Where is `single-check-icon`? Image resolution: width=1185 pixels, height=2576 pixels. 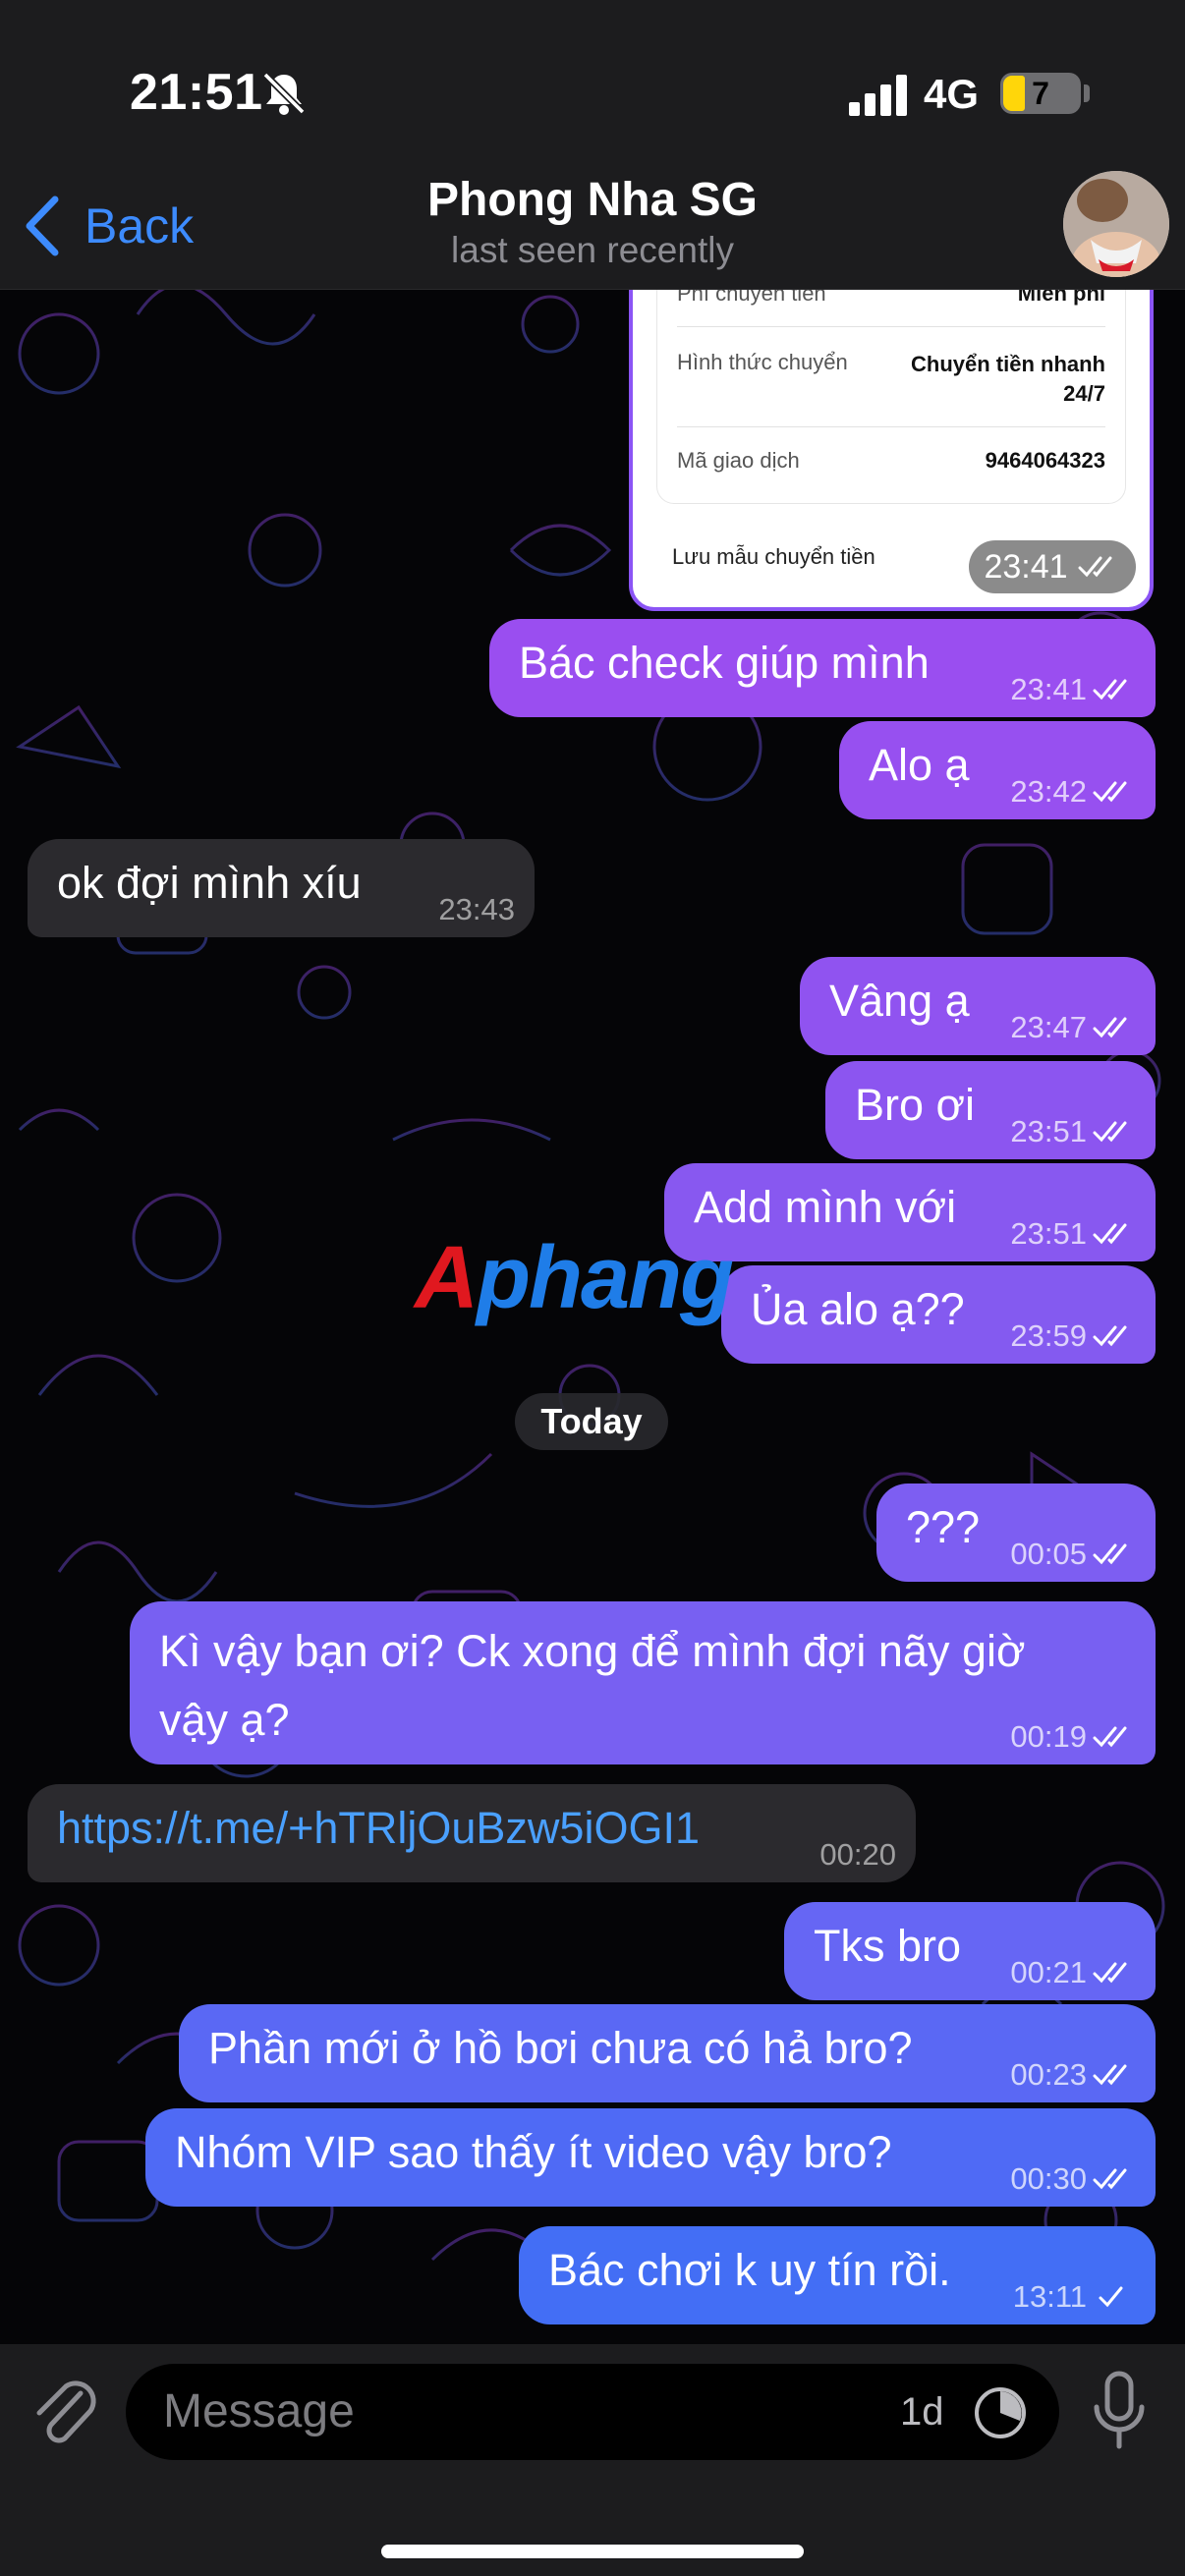
single-check-icon is located at coordinates (1111, 2297).